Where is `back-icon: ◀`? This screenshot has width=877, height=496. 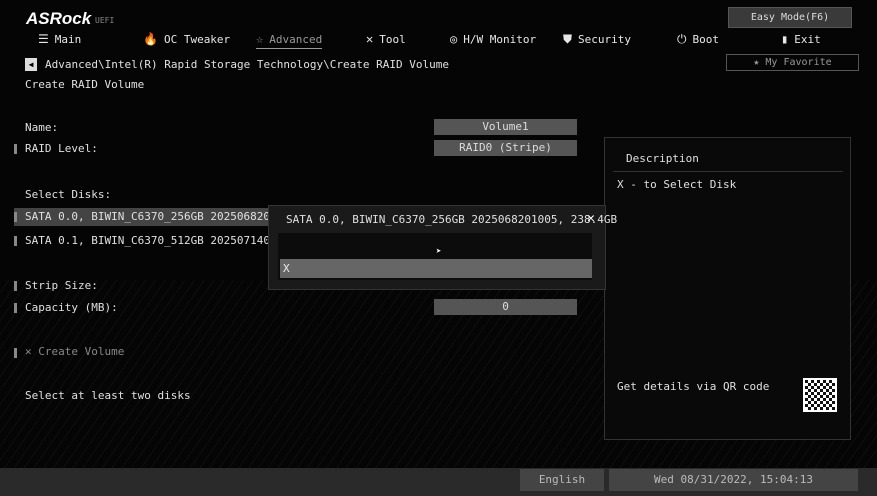
back-icon: ◀ is located at coordinates (31, 64).